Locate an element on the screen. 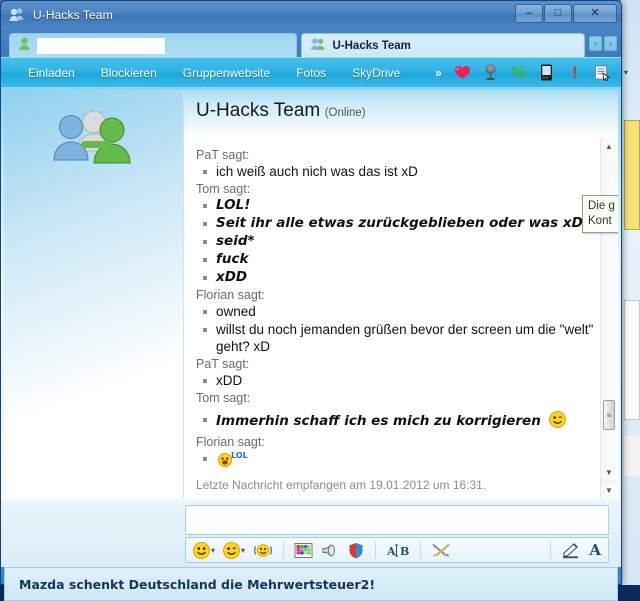 The height and width of the screenshot is (601, 640). lol-smiley-icon: LOL is located at coordinates (233, 460).